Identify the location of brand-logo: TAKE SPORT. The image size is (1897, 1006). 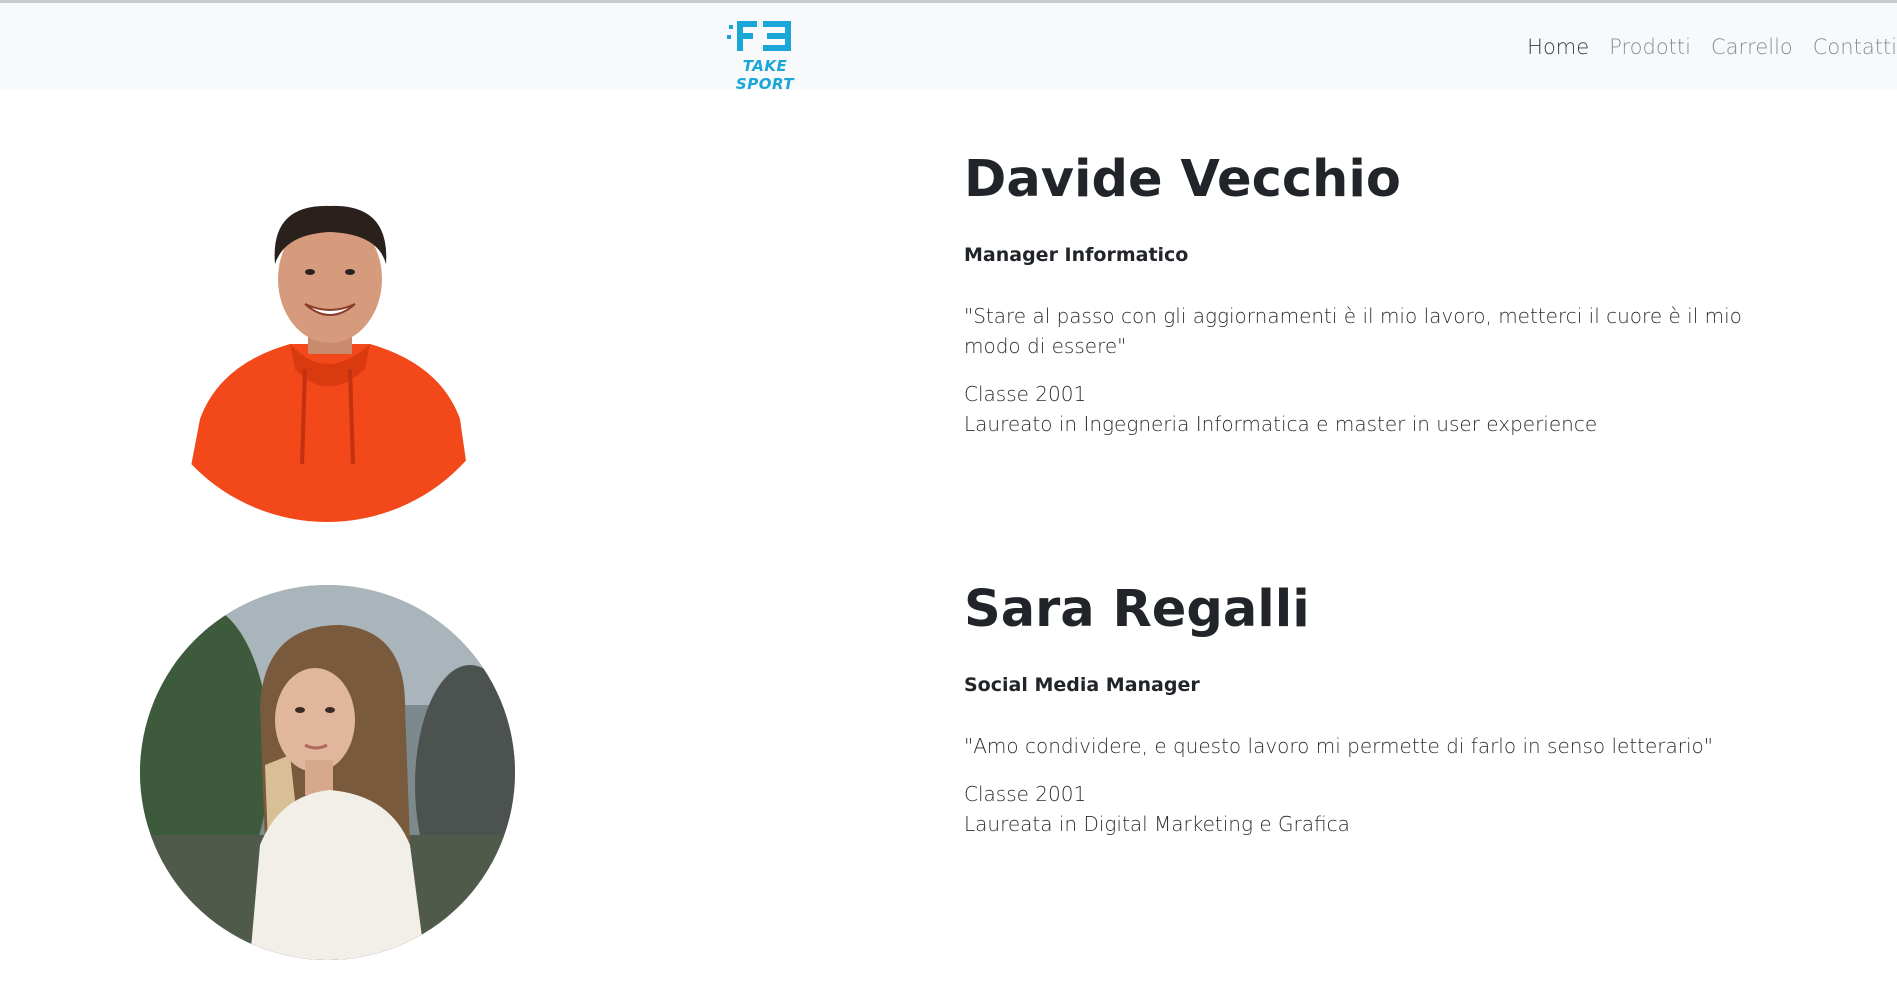
(765, 55).